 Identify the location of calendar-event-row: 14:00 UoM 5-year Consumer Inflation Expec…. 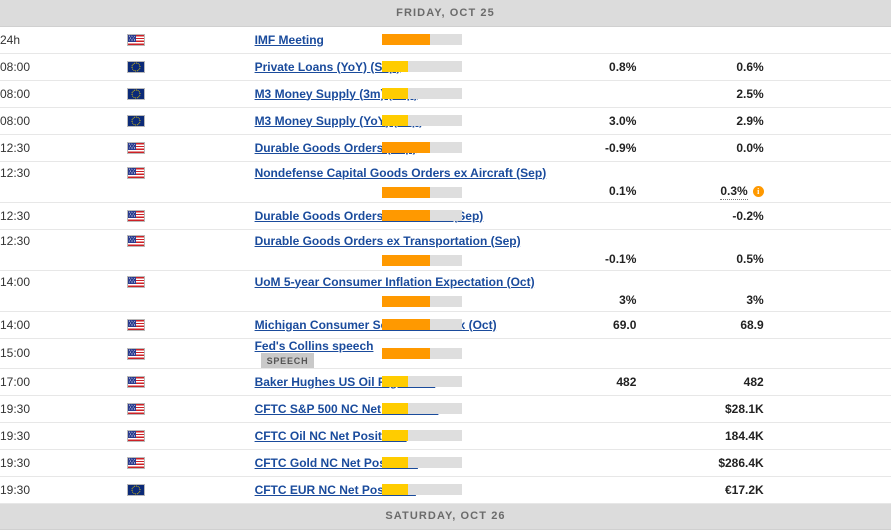
(445, 291).